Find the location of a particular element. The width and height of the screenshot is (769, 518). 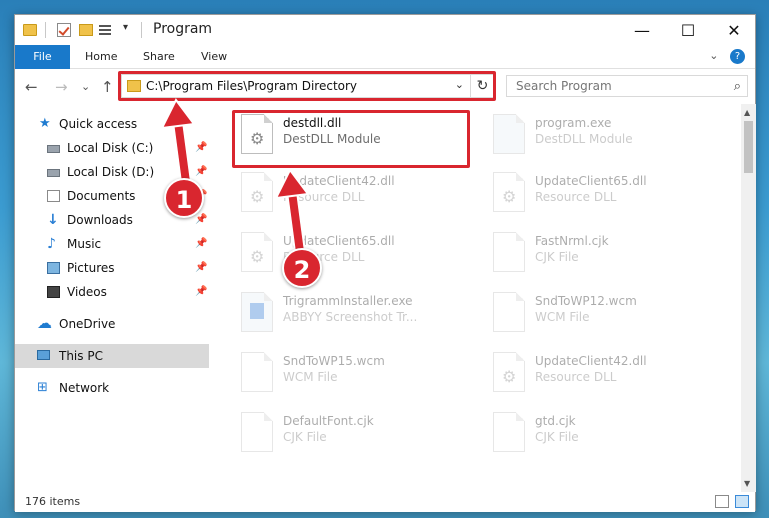

annotation-arrows is located at coordinates (235, 175).